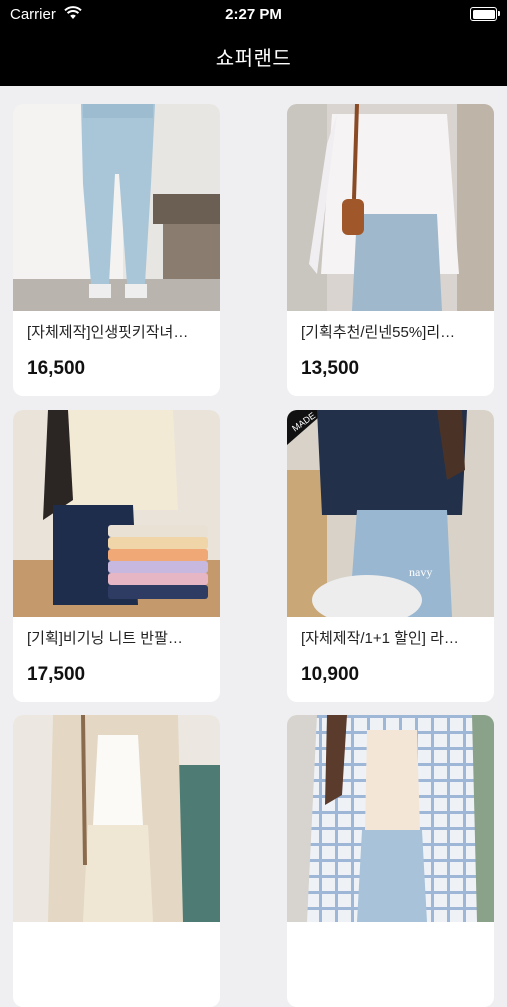  I want to click on product-card: [기획]비기닝 니트 반팔… 17,500, so click(116, 556).